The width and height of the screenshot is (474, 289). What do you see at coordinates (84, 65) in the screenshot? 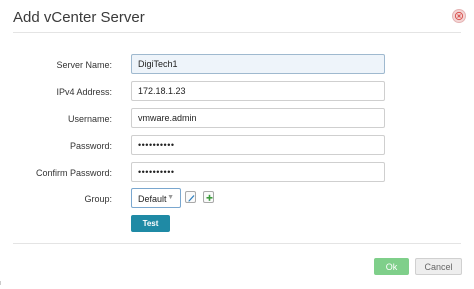
I see `server-name-label: Server Name:` at bounding box center [84, 65].